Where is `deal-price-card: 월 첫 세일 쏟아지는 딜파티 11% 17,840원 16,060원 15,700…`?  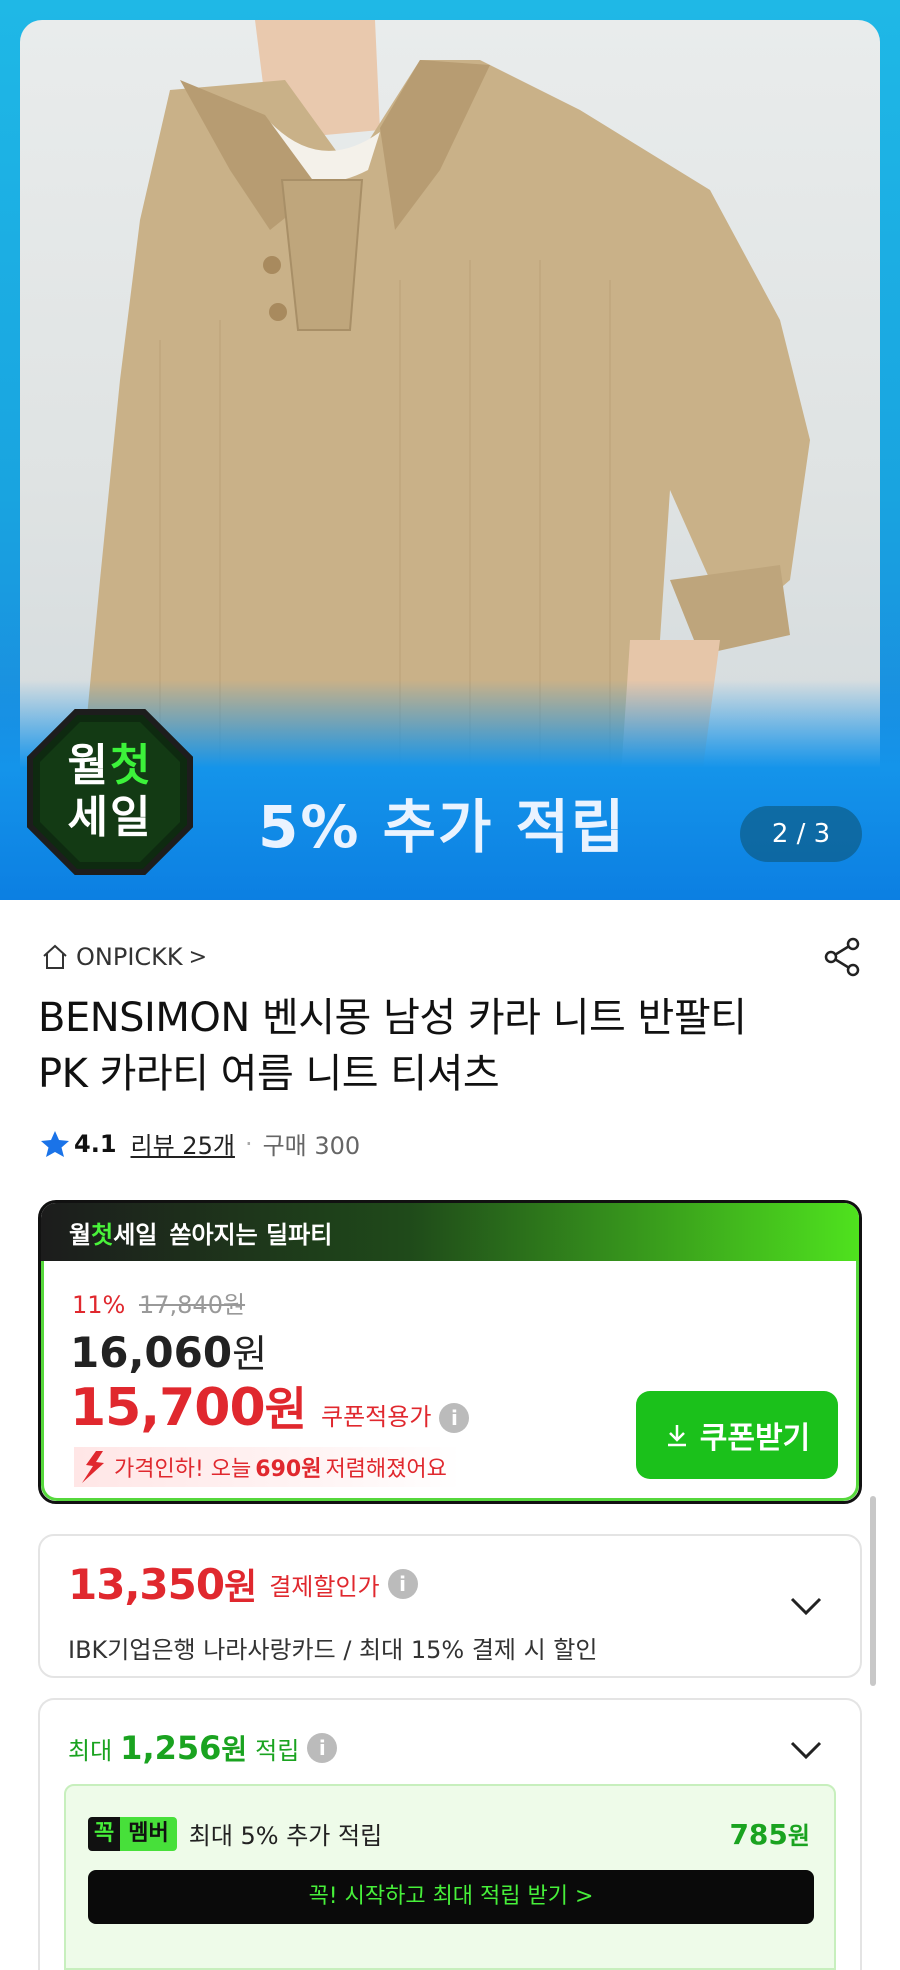 deal-price-card: 월 첫 세일 쏟아지는 딜파티 11% 17,840원 16,060원 15,700… is located at coordinates (450, 1352).